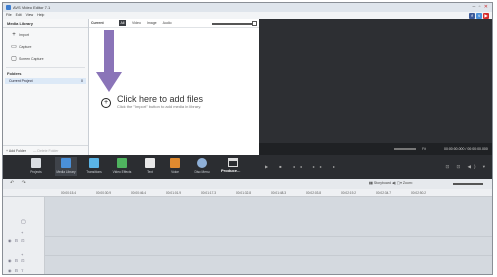 This screenshot has height=277, width=497. What do you see at coordinates (371, 183) in the screenshot?
I see `storyboard-icon: ▮▮` at bounding box center [371, 183].